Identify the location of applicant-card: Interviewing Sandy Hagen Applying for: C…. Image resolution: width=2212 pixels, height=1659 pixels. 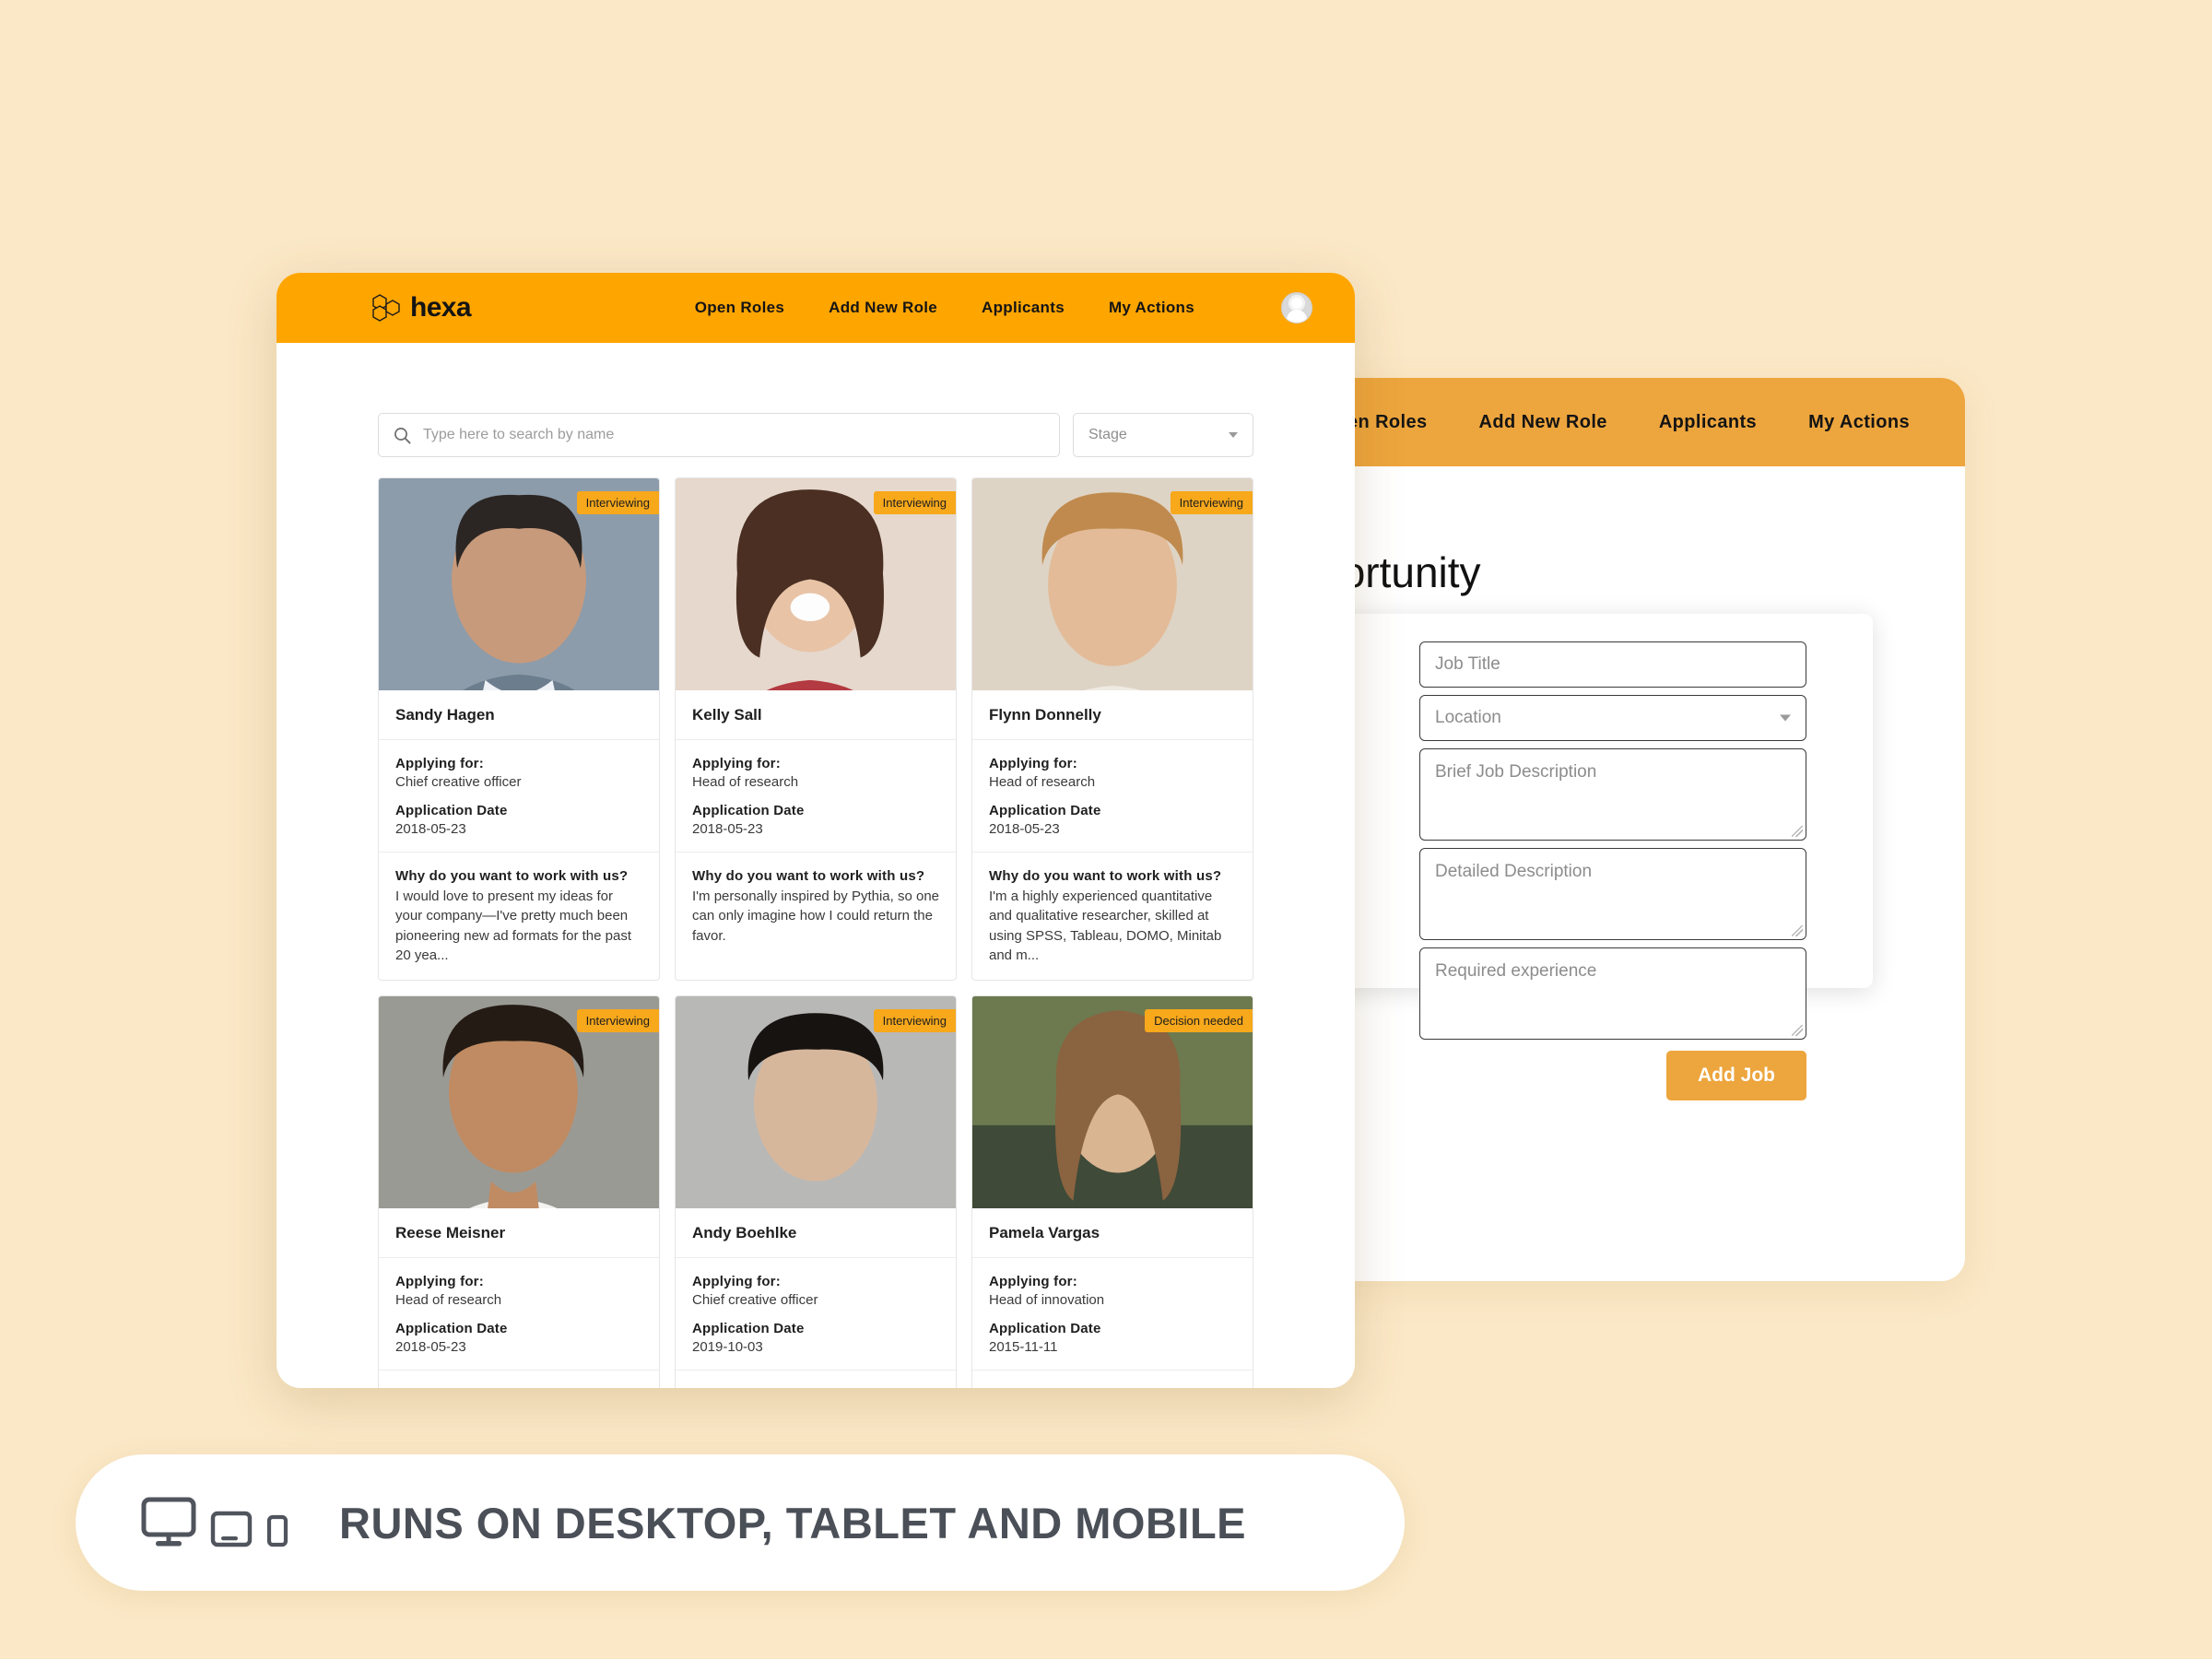
(519, 729).